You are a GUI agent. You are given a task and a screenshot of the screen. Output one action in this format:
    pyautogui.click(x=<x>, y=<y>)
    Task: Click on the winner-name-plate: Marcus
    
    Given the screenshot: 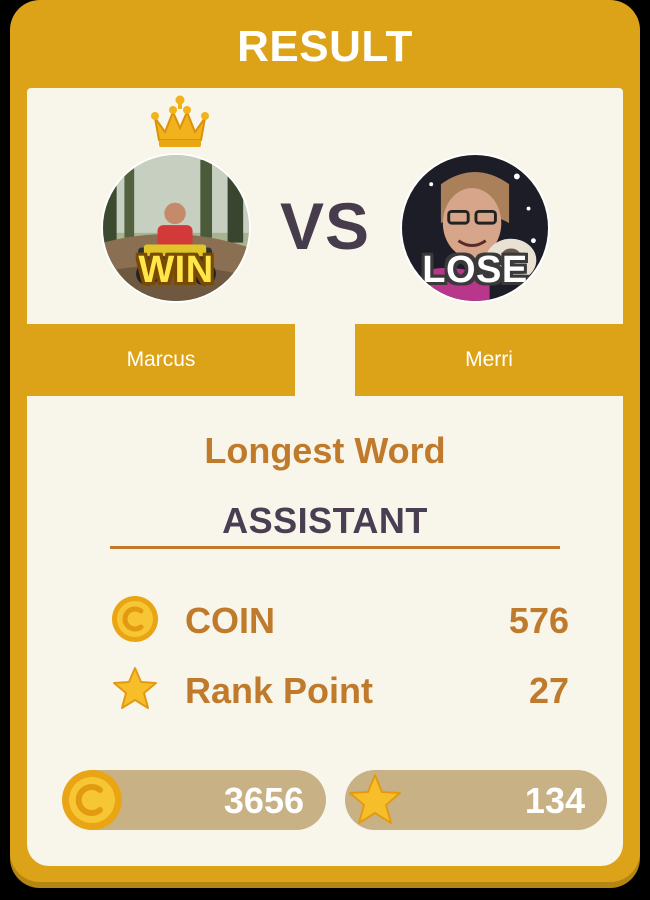 What is the action you would take?
    pyautogui.click(x=161, y=360)
    